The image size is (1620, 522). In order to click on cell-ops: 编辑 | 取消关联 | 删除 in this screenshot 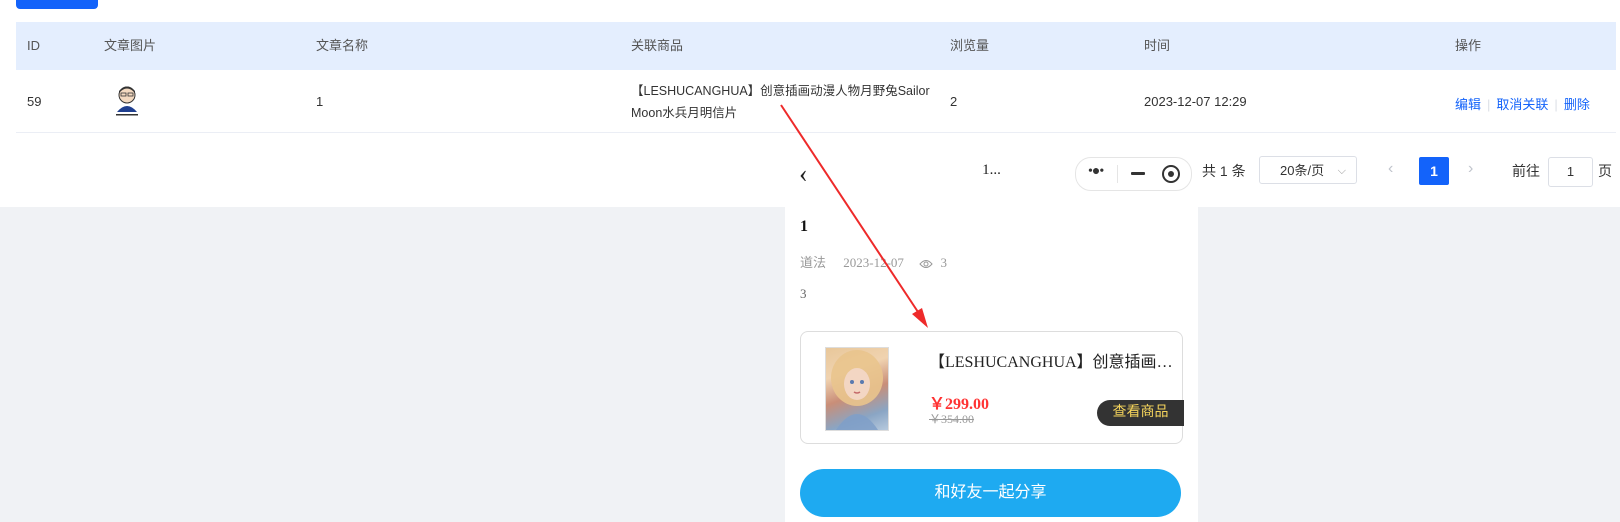, I will do `click(1522, 103)`.